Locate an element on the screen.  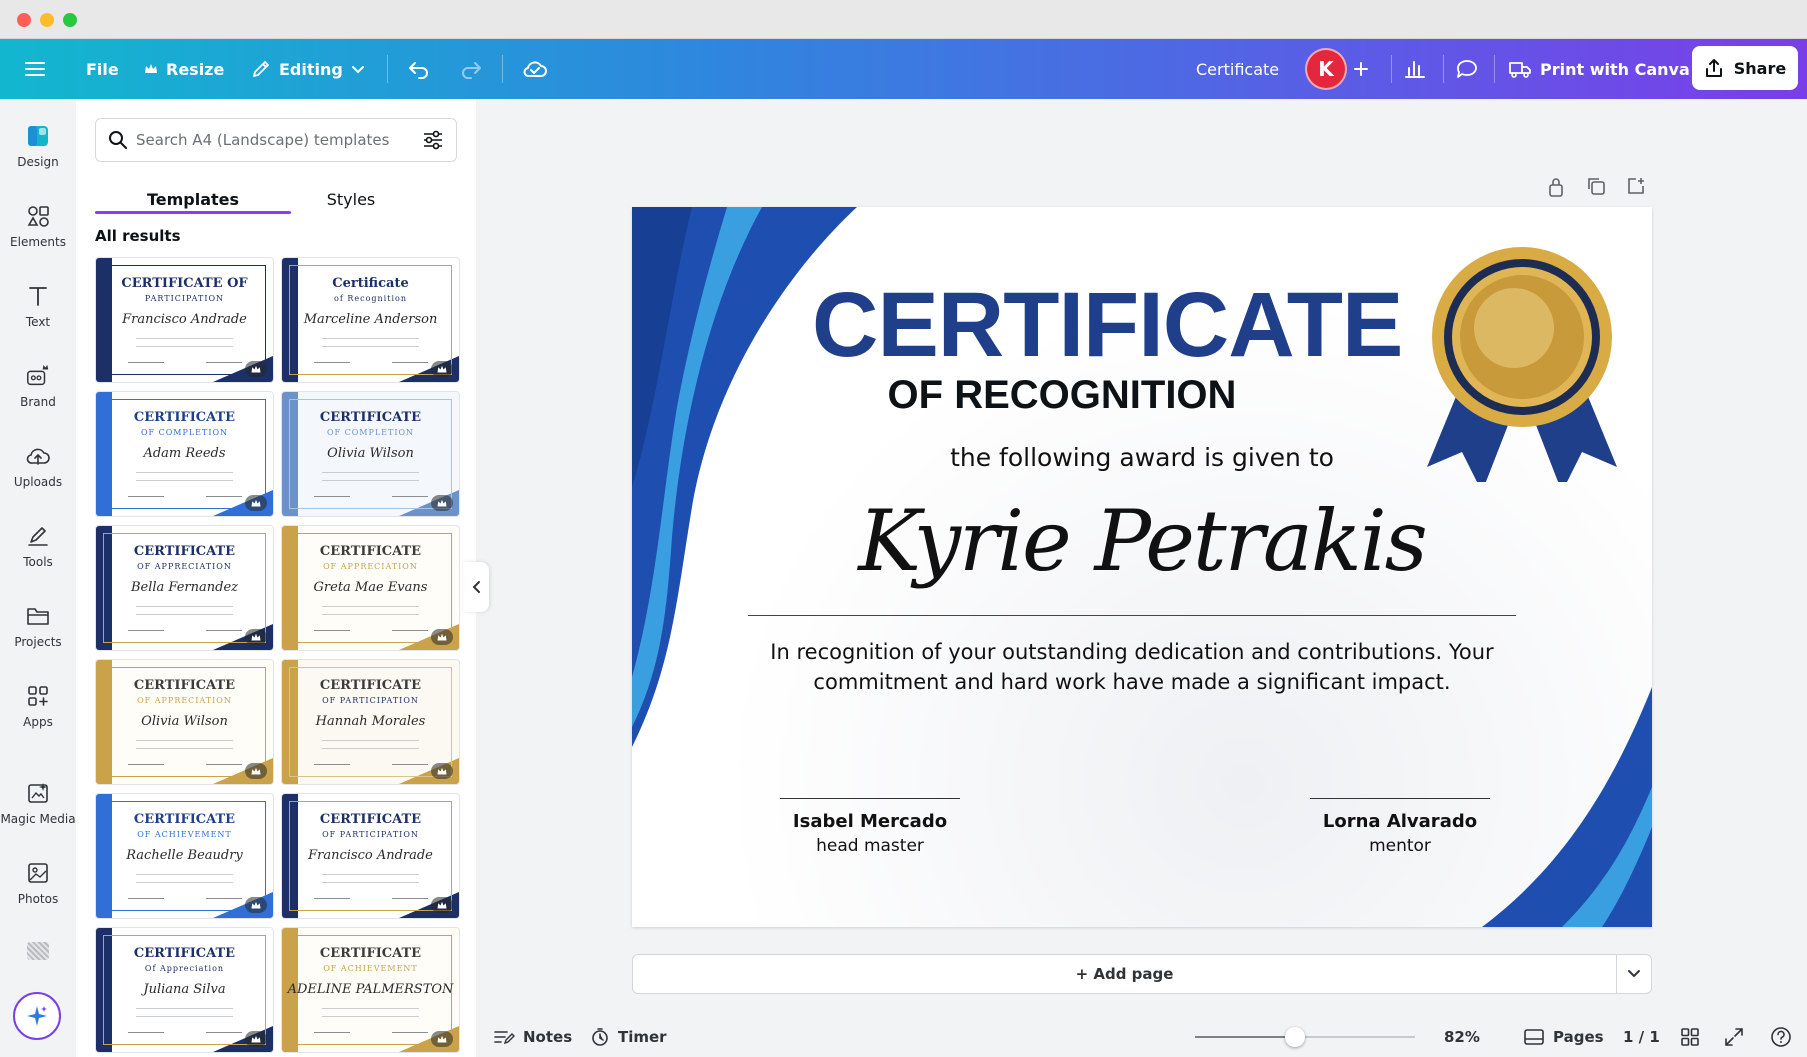
close-window-button is located at coordinates (24, 20).